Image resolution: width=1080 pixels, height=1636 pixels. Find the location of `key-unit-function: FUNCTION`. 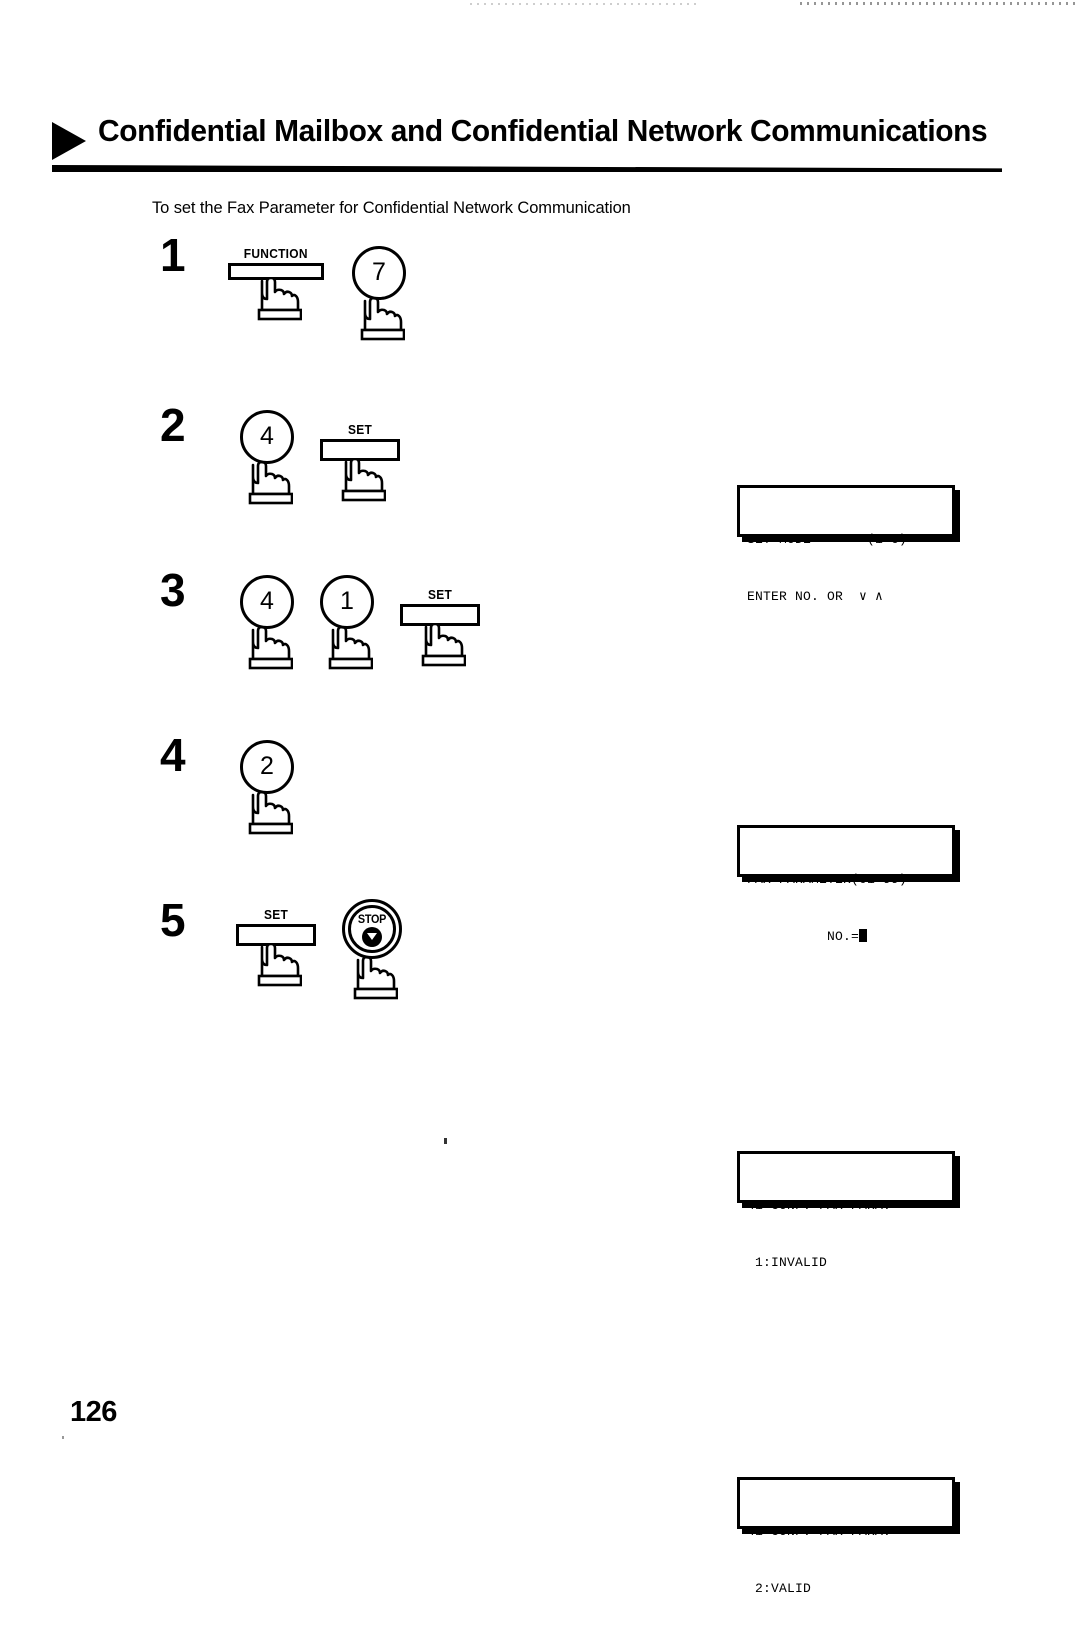

key-unit-function: FUNCTION is located at coordinates (276, 284).